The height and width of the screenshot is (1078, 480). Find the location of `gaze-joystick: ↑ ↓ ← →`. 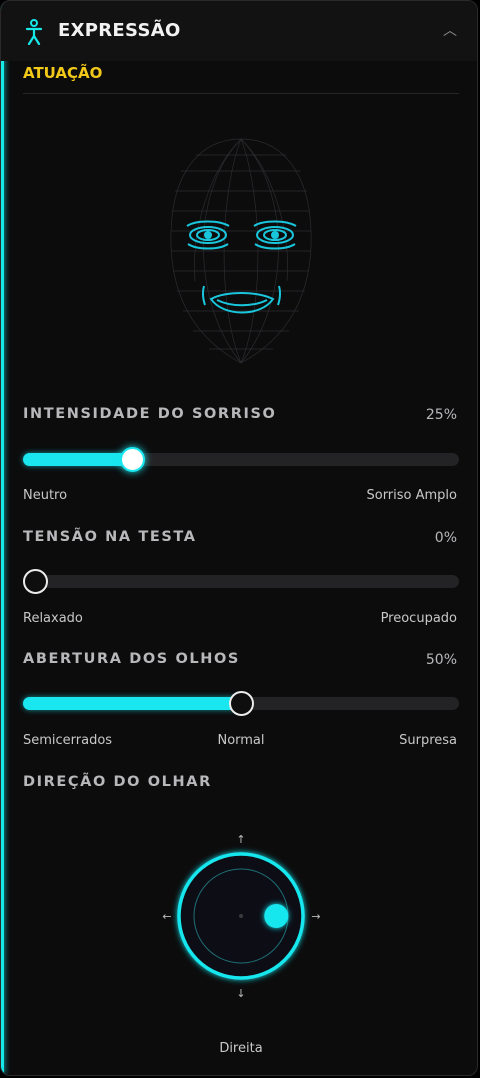

gaze-joystick: ↑ ↓ ← → is located at coordinates (241, 916).